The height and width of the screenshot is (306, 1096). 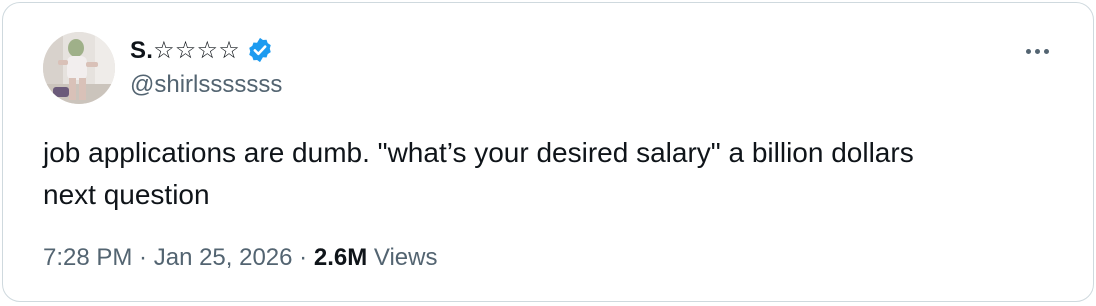 I want to click on avatar-photo, so click(x=79, y=68).